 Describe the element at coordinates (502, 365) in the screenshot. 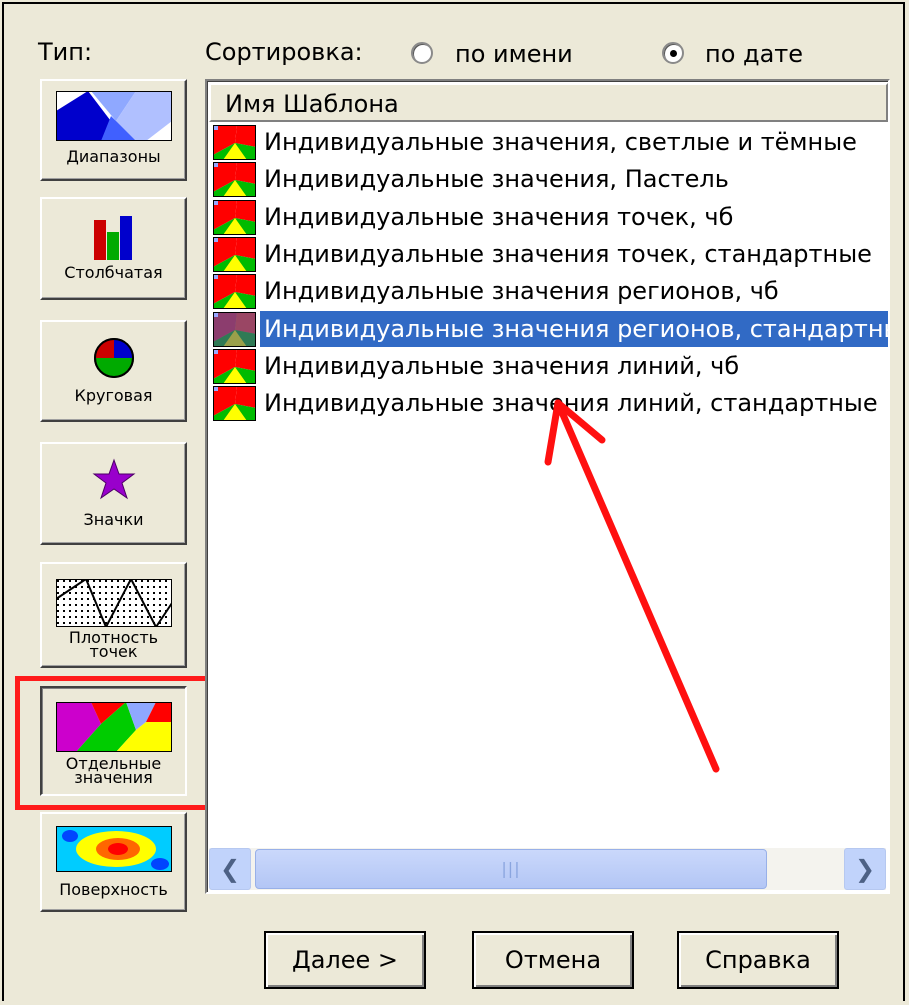

I see `list-item-label: Индивидуальные значения линий, чб` at that location.